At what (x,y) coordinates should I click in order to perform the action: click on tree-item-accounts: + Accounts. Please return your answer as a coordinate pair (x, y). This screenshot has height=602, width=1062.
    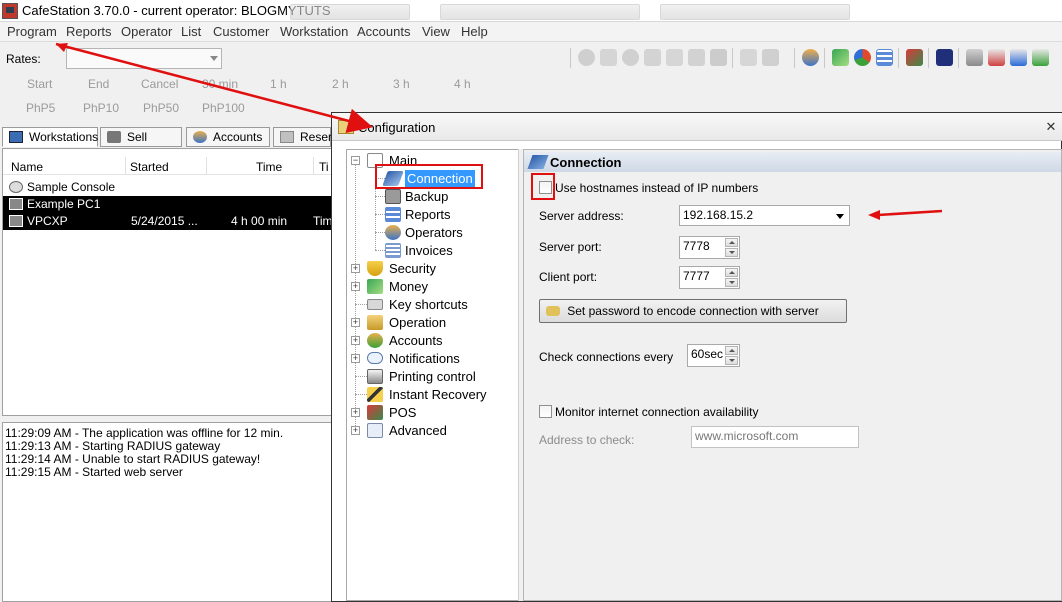
    Looking at the image, I should click on (432, 340).